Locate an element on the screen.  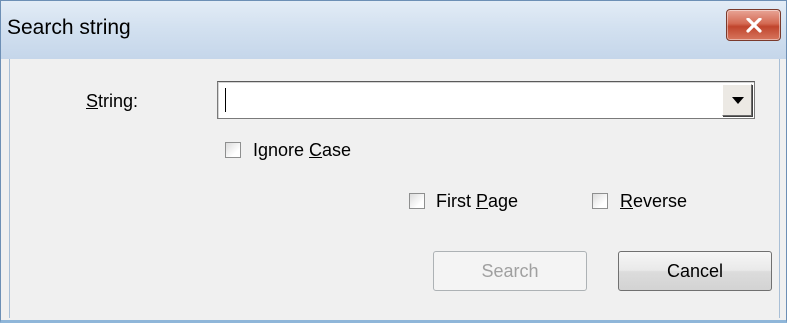
string-label: String: is located at coordinates (112, 101).